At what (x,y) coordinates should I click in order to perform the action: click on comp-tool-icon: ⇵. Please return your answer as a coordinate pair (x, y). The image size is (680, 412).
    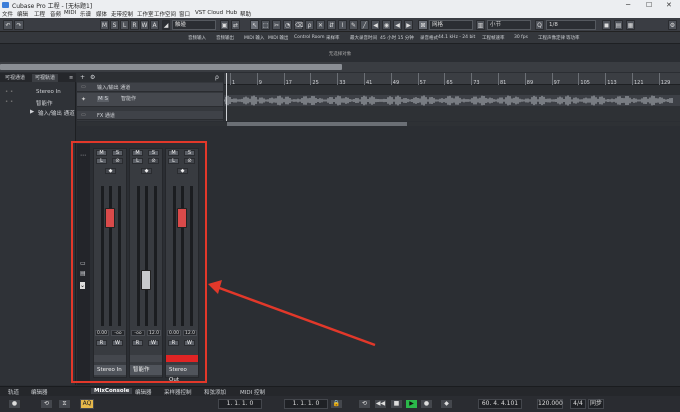
    Looking at the image, I should click on (331, 25).